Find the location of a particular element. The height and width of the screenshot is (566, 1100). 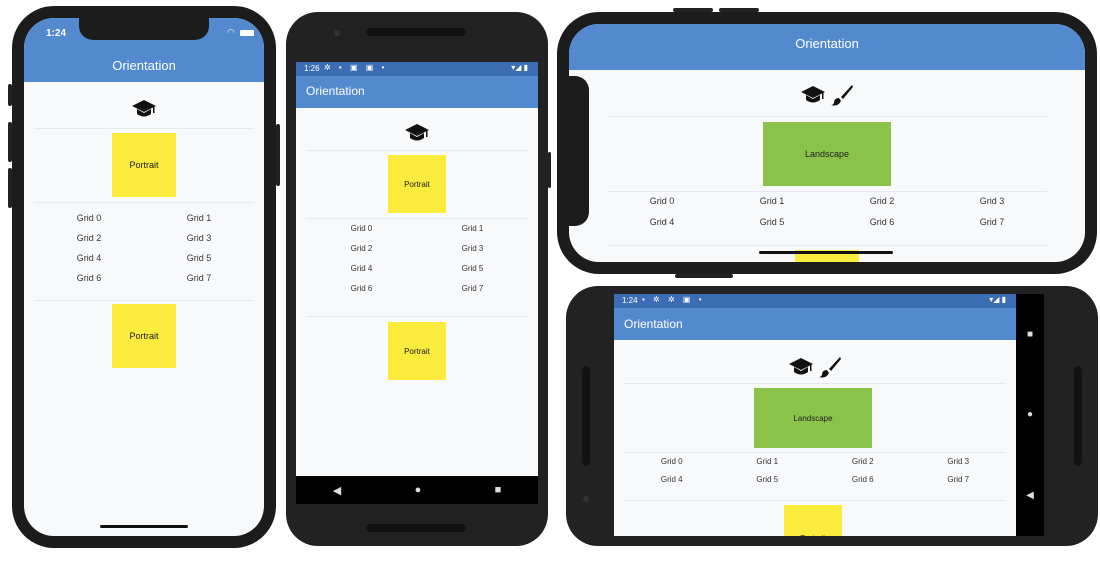

earpiece is located at coordinates (416, 32).